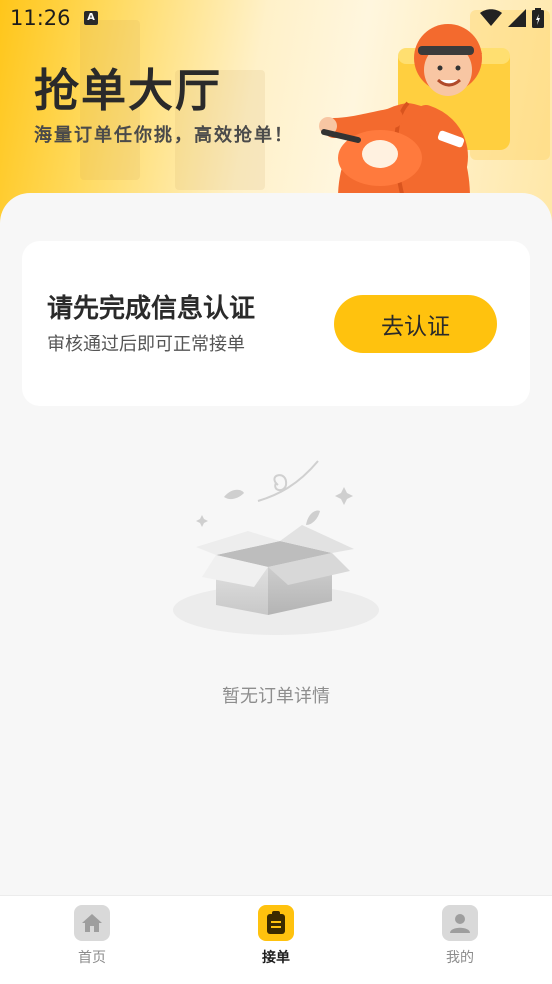 The width and height of the screenshot is (552, 984). Describe the element at coordinates (151, 309) in the screenshot. I see `verification-title: 请先完成信息认证` at that location.